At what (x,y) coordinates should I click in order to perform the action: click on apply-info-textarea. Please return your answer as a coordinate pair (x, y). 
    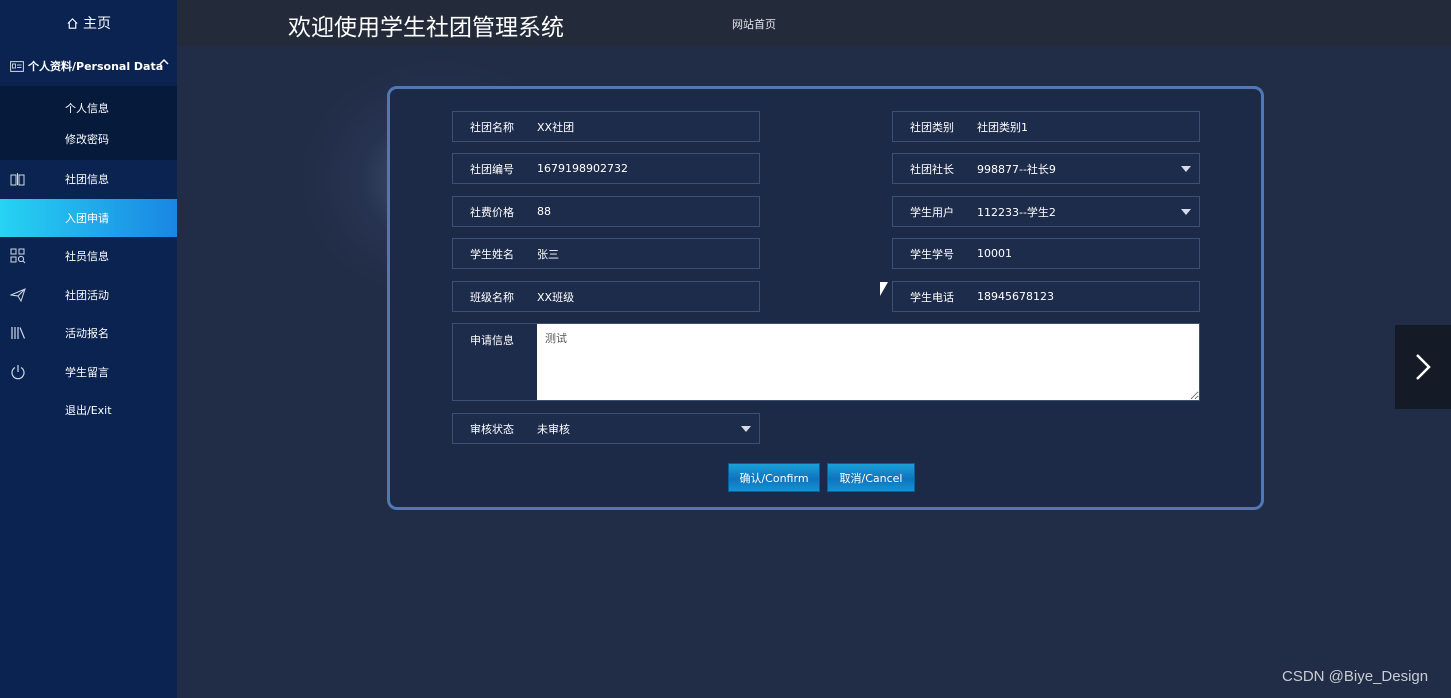
    Looking at the image, I should click on (868, 362).